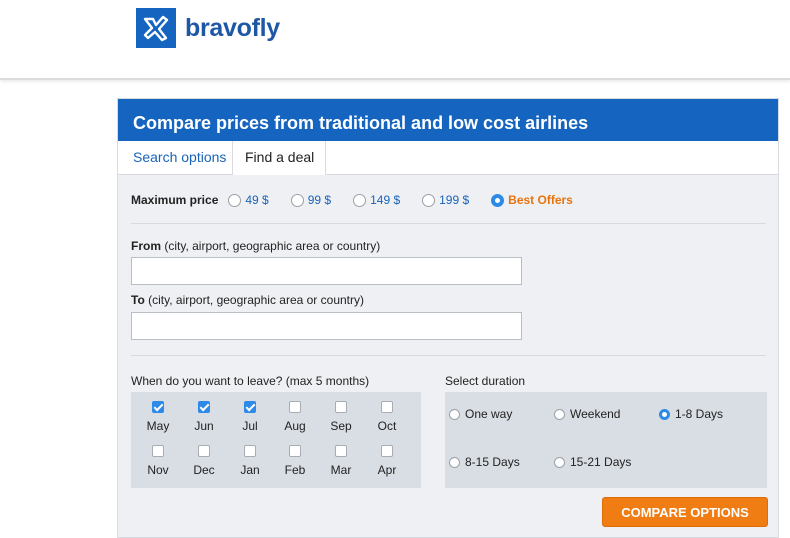  I want to click on duration-weekend: Weekend, so click(587, 414).